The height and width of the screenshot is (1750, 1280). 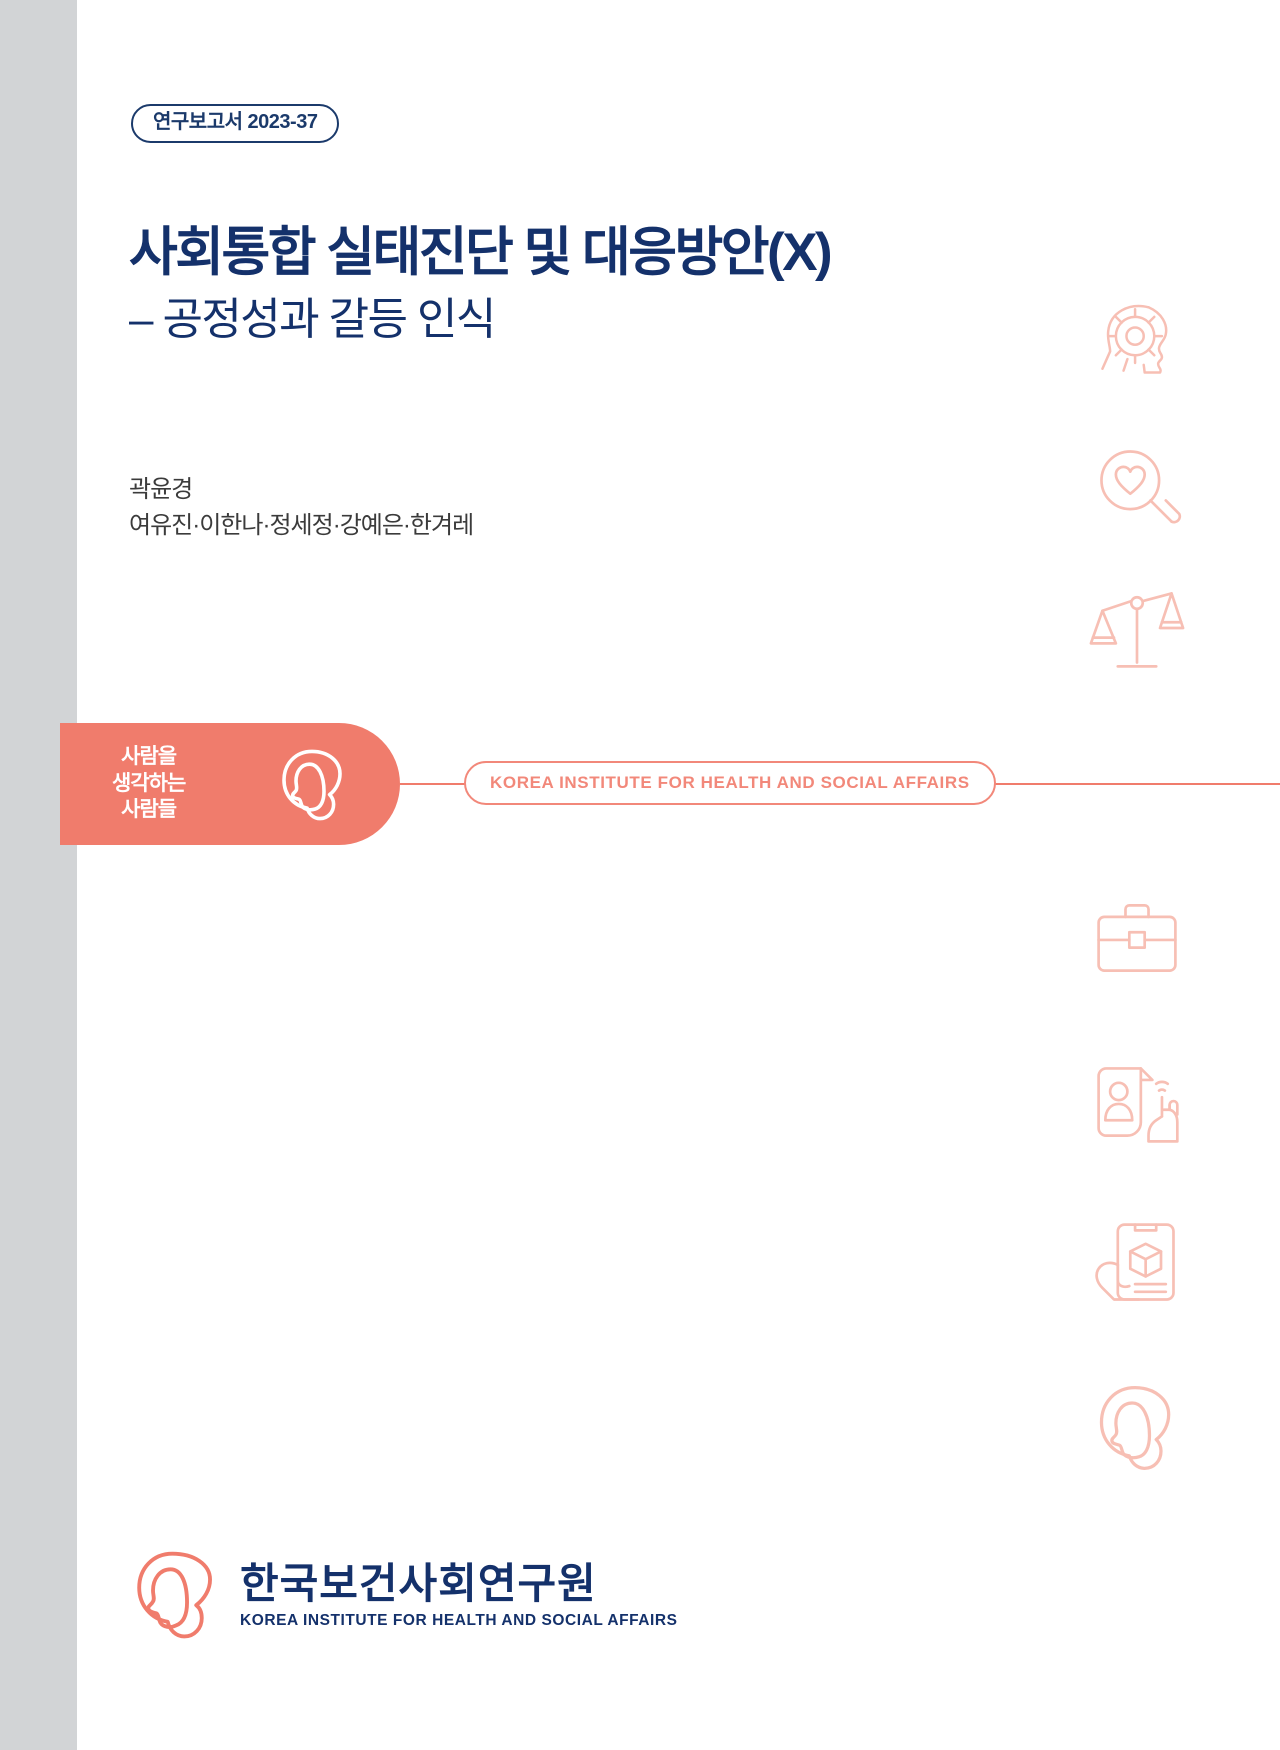 I want to click on report-number-badge: 연구보고서 2023-37, so click(x=235, y=123).